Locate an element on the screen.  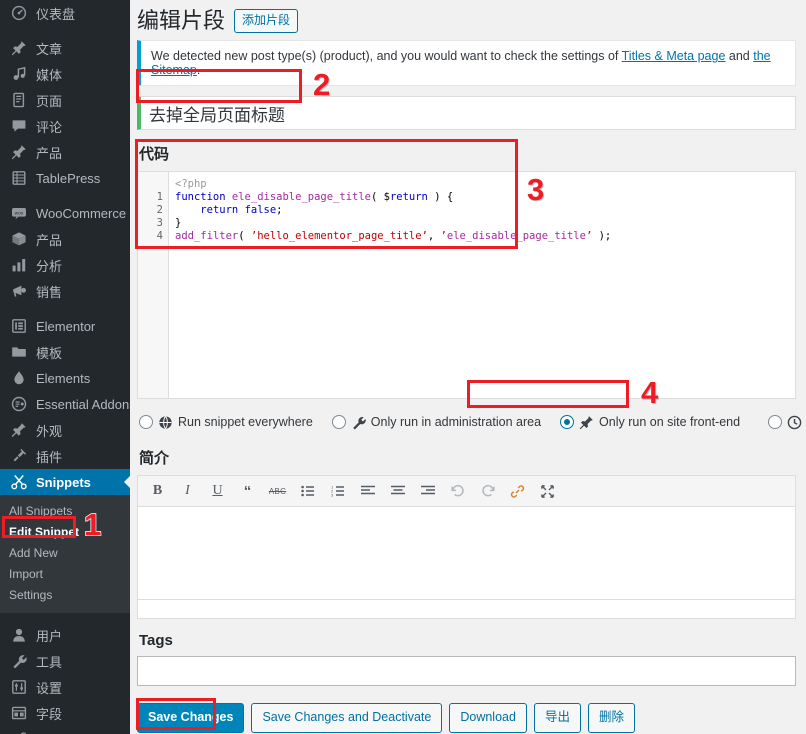
italic-icon: I is located at coordinates (187, 491).